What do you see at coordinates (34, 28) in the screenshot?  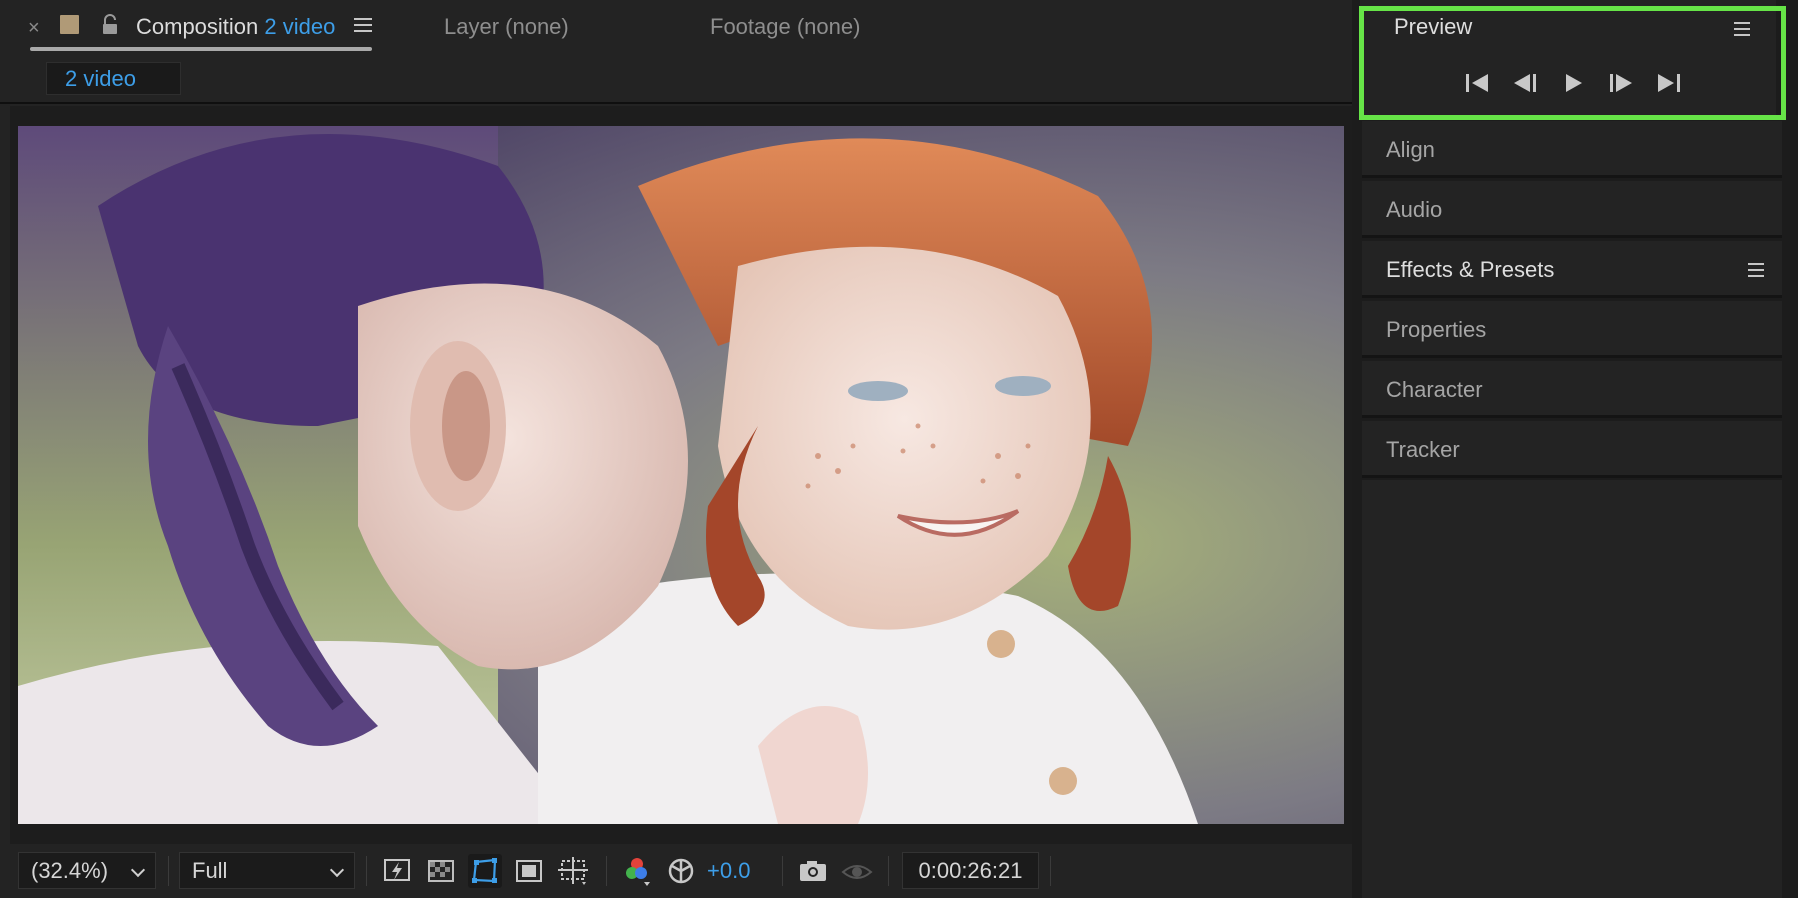 I see `close-icon: ×` at bounding box center [34, 28].